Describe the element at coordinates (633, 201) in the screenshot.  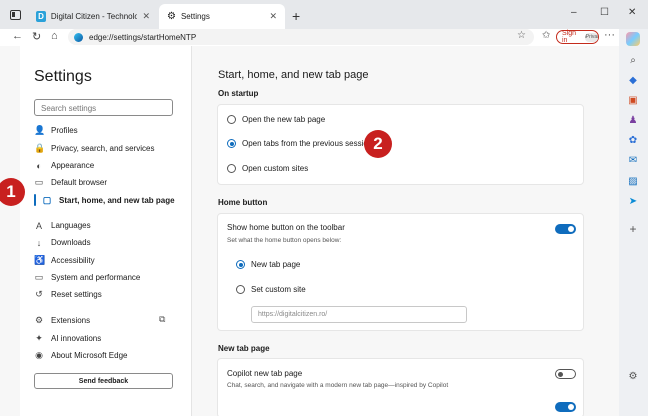
I see `drop-icon: ➤` at that location.